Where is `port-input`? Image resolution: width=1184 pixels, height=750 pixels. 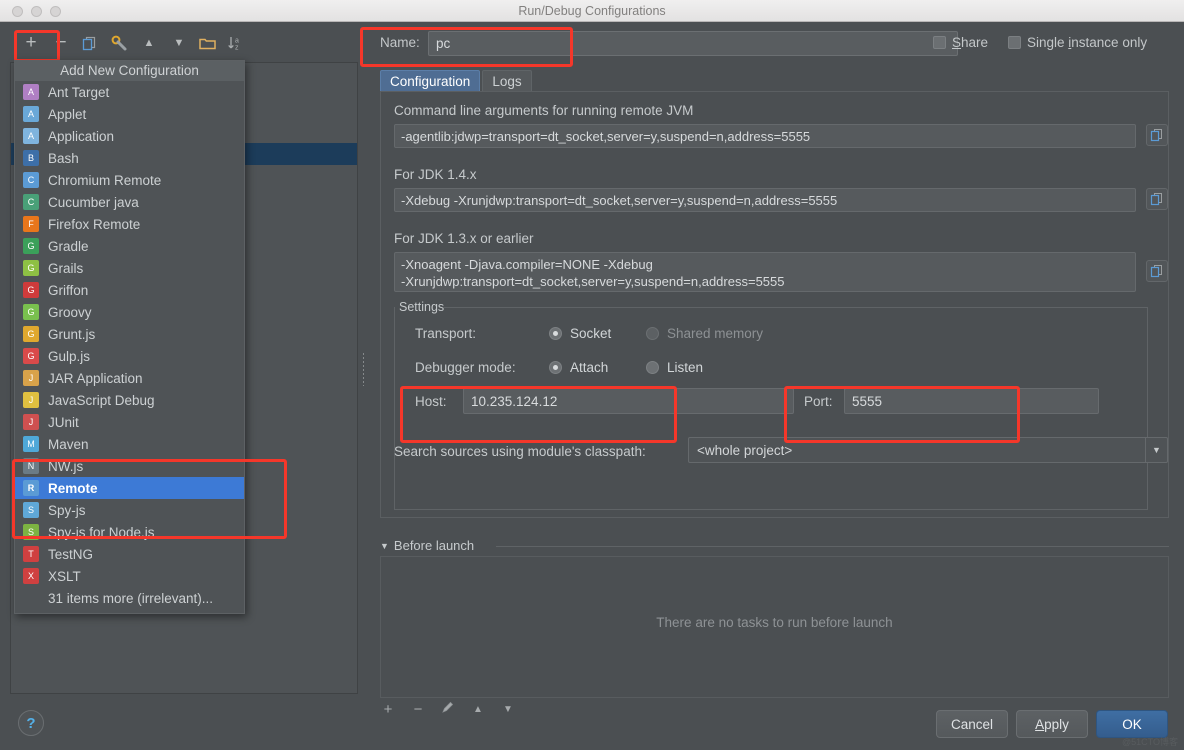
port-input is located at coordinates (971, 401).